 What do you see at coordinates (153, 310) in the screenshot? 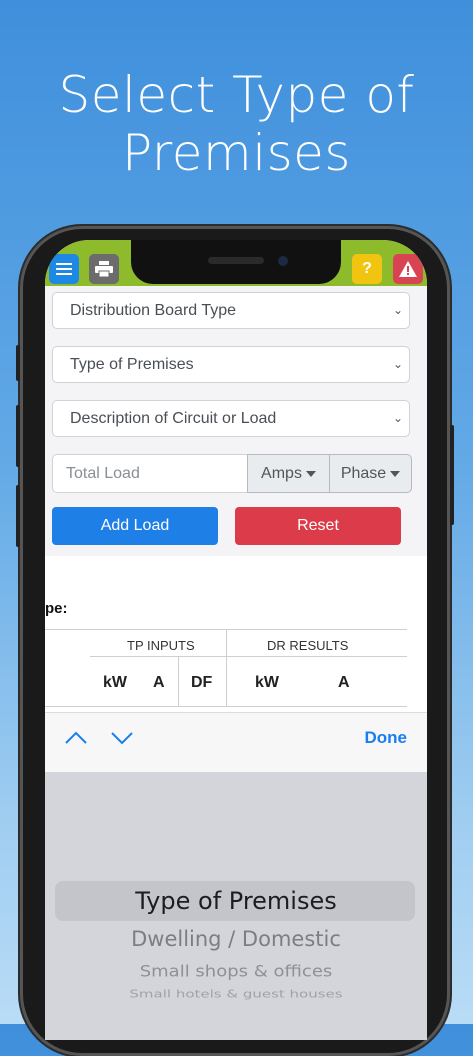
I see `distribution-board-value: Distribution Board Type` at bounding box center [153, 310].